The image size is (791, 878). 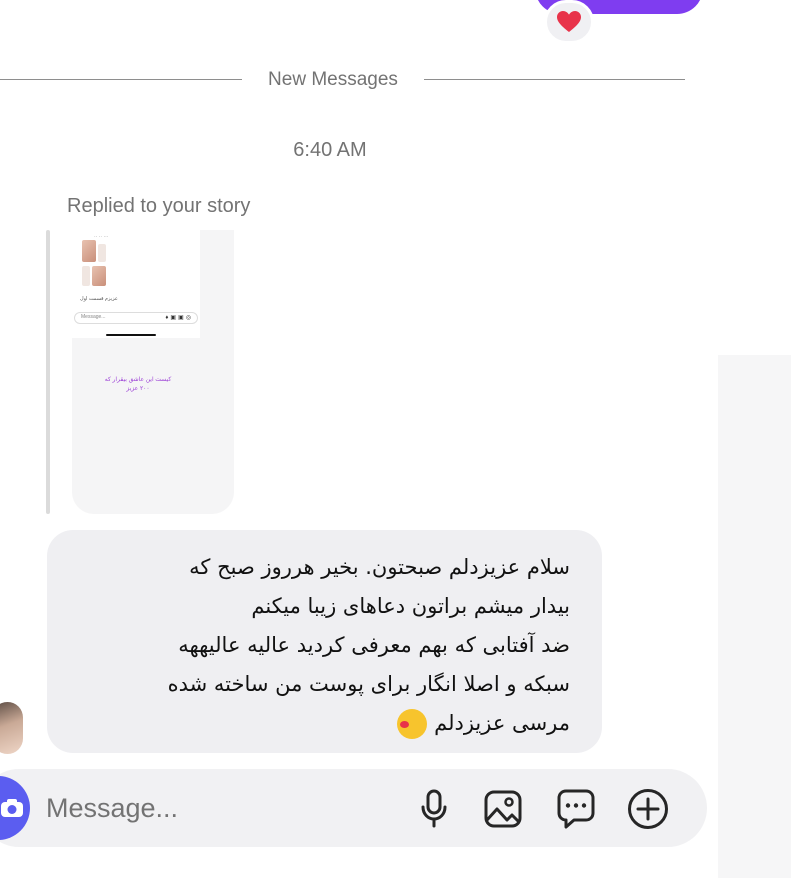 What do you see at coordinates (216, 808) in the screenshot?
I see `message-input` at bounding box center [216, 808].